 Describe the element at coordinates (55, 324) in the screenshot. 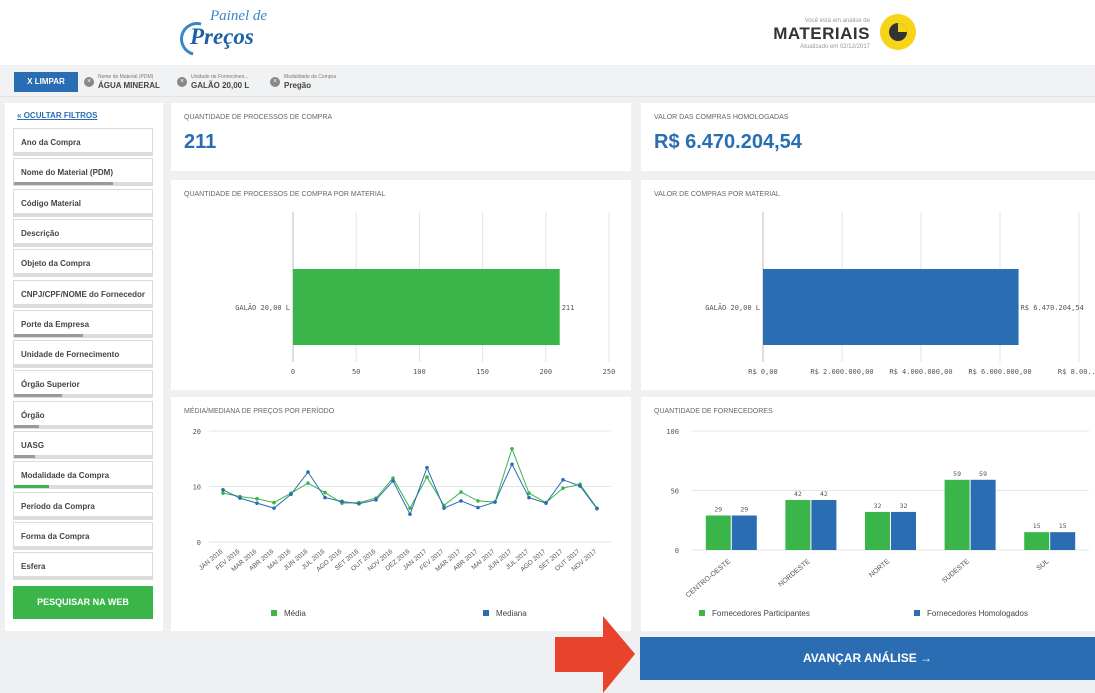

I see `filter-item-label: Porte da Empresa` at that location.